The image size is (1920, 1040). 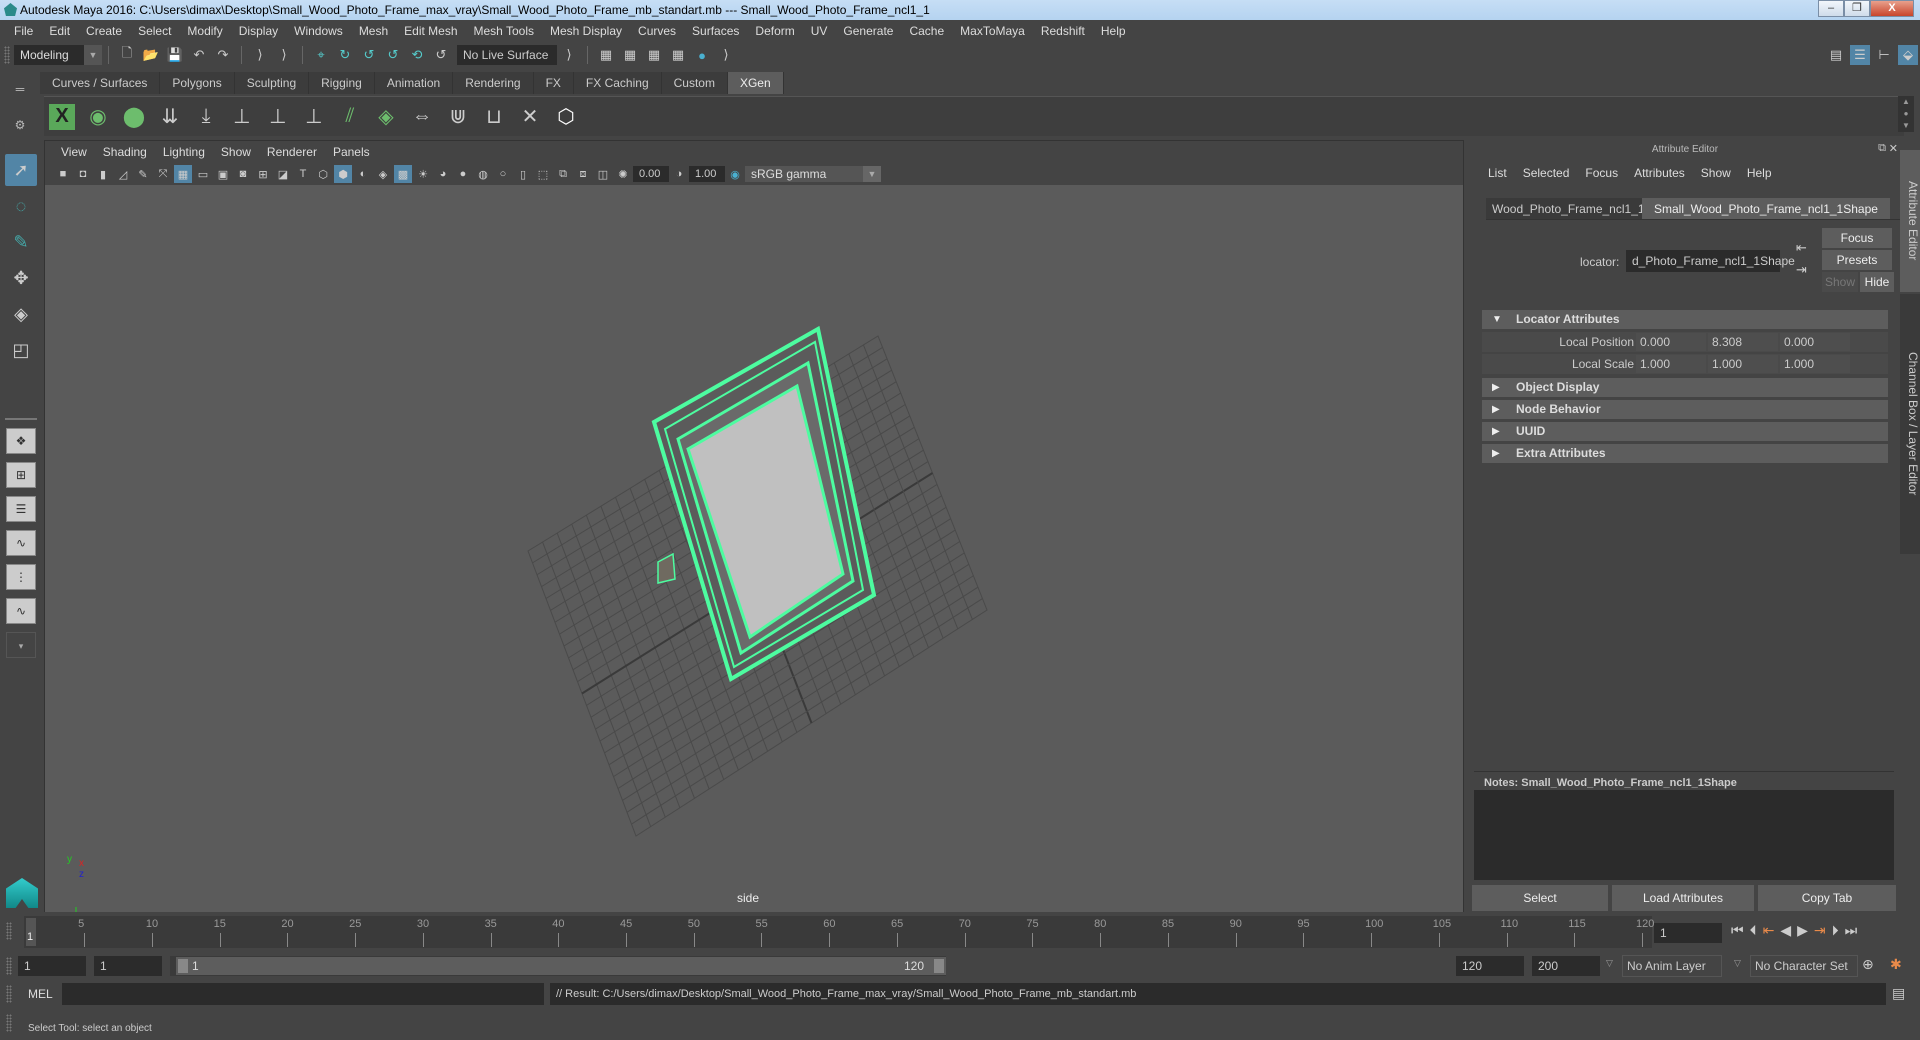 I want to click on menu-uv: UV, so click(x=819, y=31).